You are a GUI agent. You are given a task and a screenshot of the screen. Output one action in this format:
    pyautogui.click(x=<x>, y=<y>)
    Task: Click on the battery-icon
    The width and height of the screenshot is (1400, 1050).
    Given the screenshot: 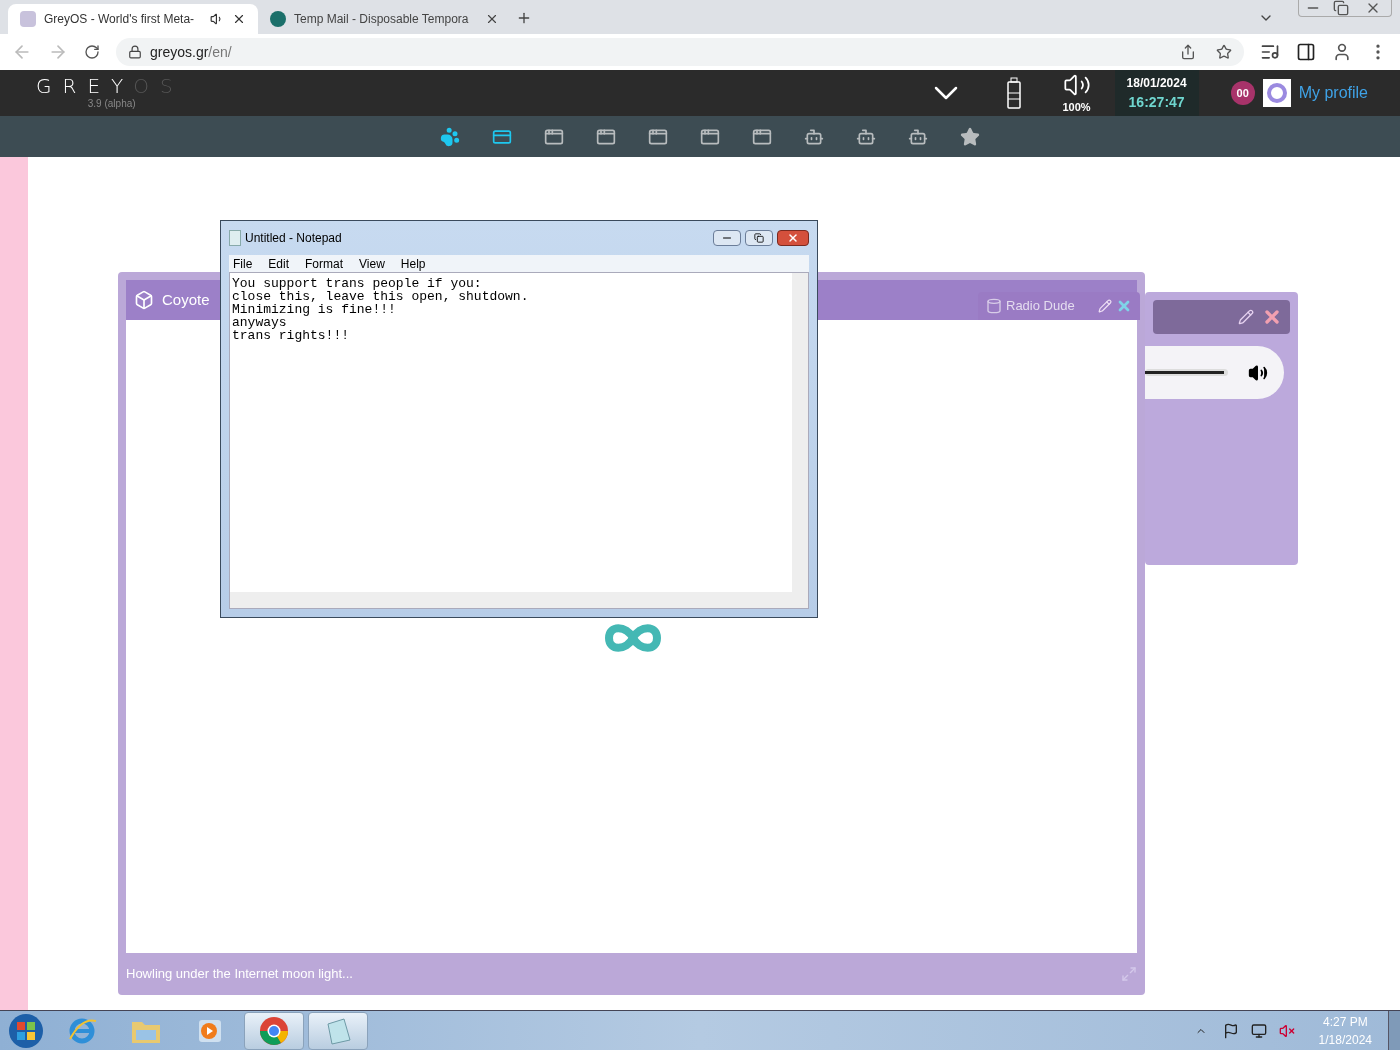 What is the action you would take?
    pyautogui.click(x=1014, y=93)
    